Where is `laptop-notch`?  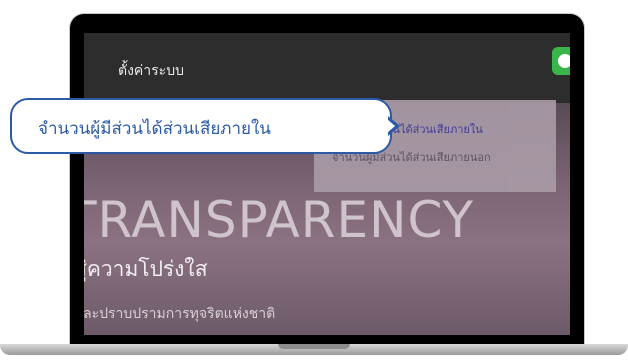
laptop-notch is located at coordinates (314, 346).